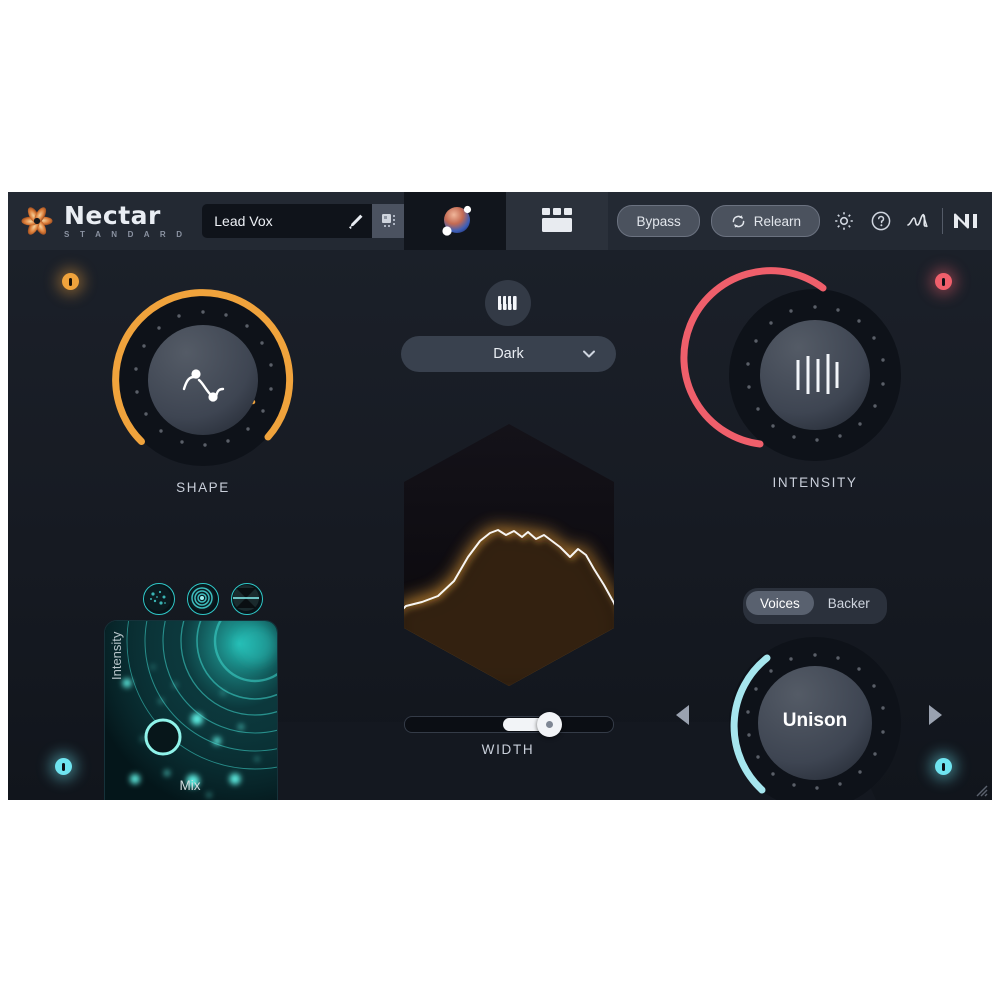  I want to click on settings-button, so click(844, 221).